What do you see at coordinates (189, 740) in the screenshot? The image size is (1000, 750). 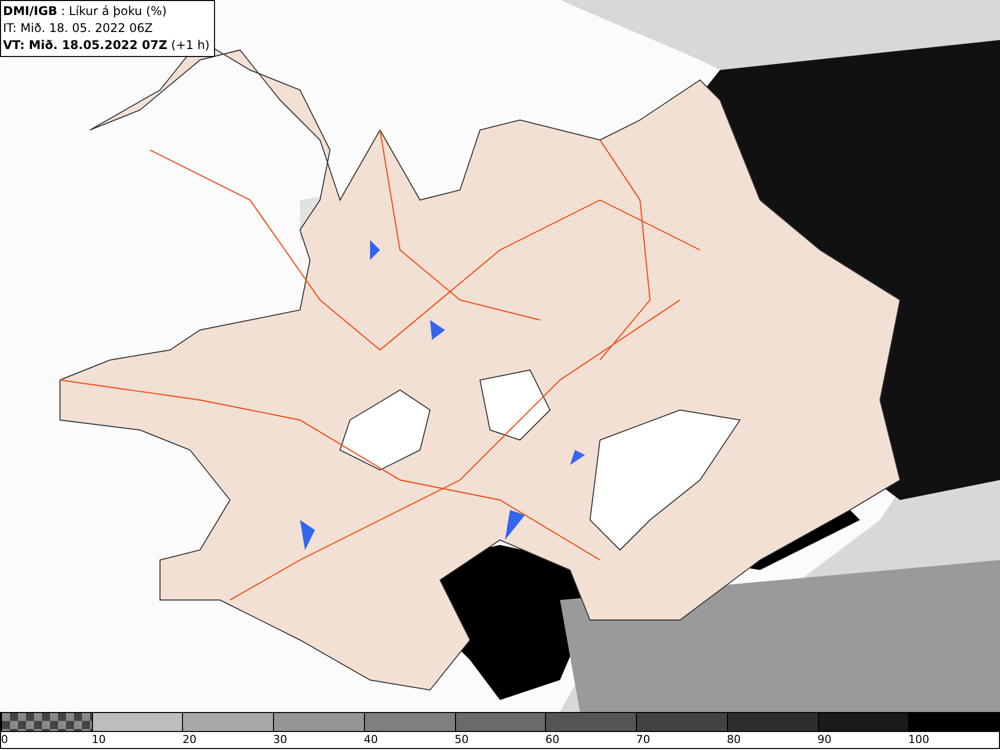 I see `scale-label: 20` at bounding box center [189, 740].